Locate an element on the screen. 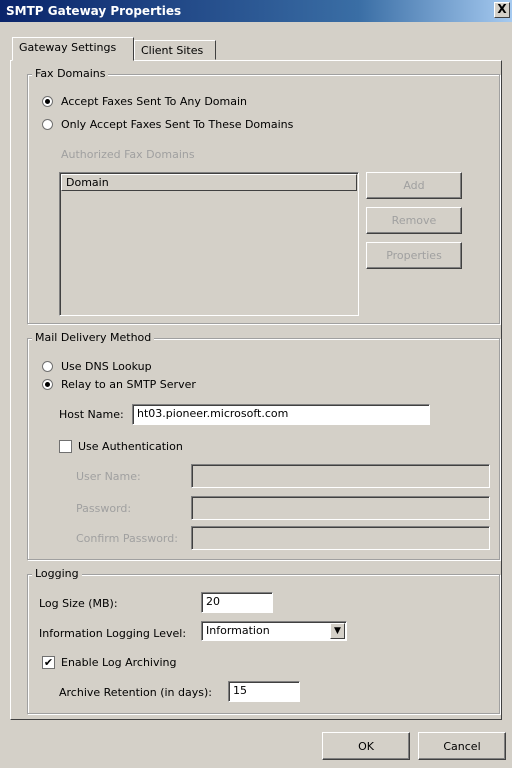 Image resolution: width=512 pixels, height=768 pixels. close-icon: X is located at coordinates (502, 10).